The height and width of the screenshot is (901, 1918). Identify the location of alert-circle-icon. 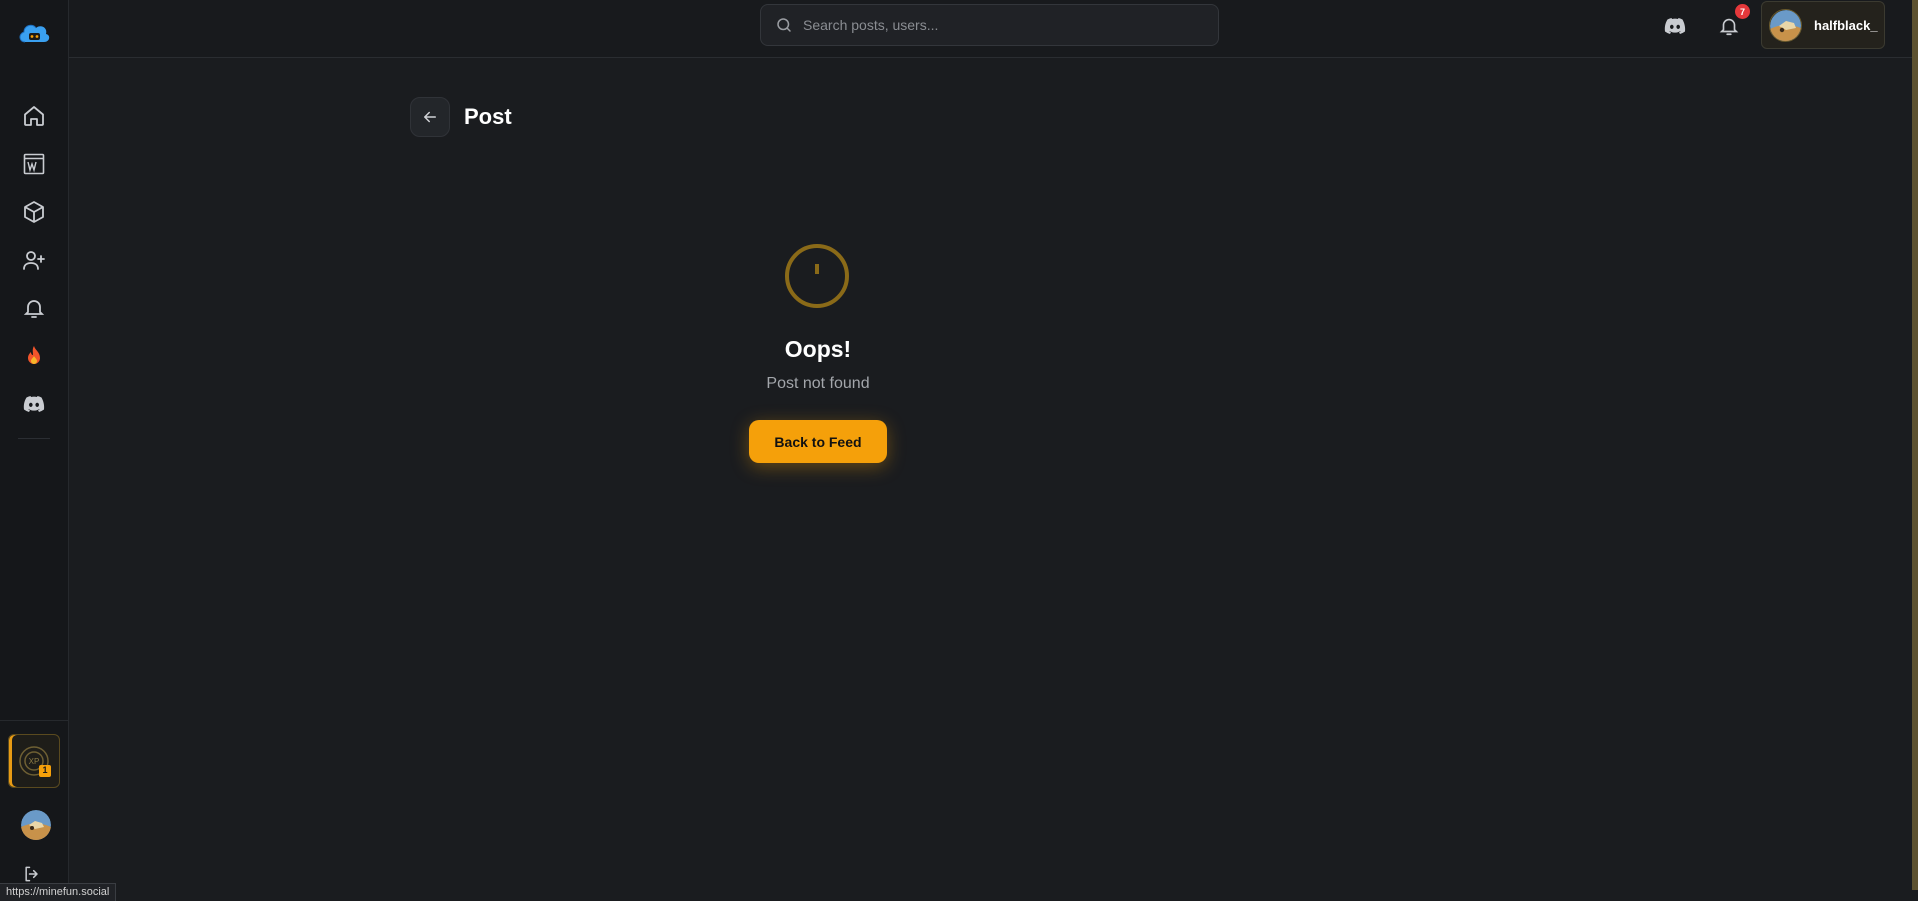
(817, 276).